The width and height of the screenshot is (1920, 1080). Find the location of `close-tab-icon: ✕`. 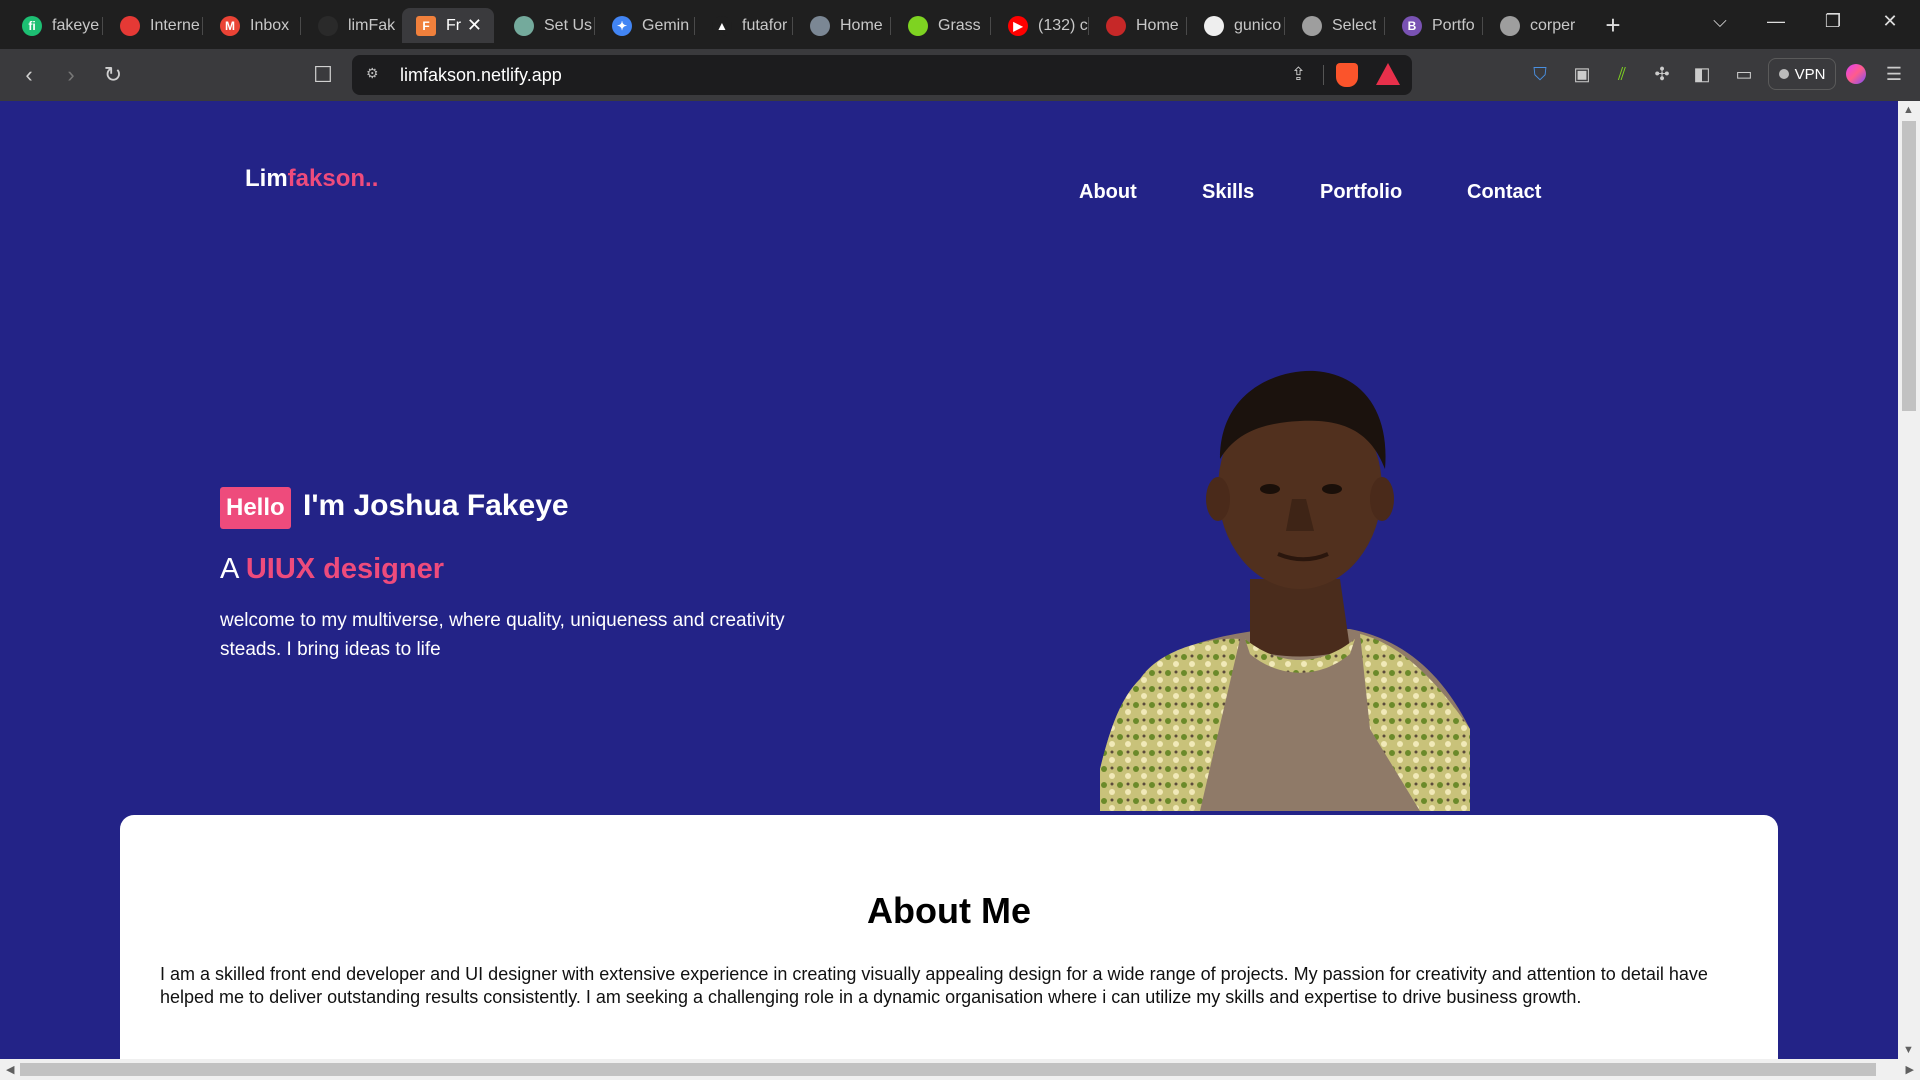

close-tab-icon: ✕ is located at coordinates (474, 25).